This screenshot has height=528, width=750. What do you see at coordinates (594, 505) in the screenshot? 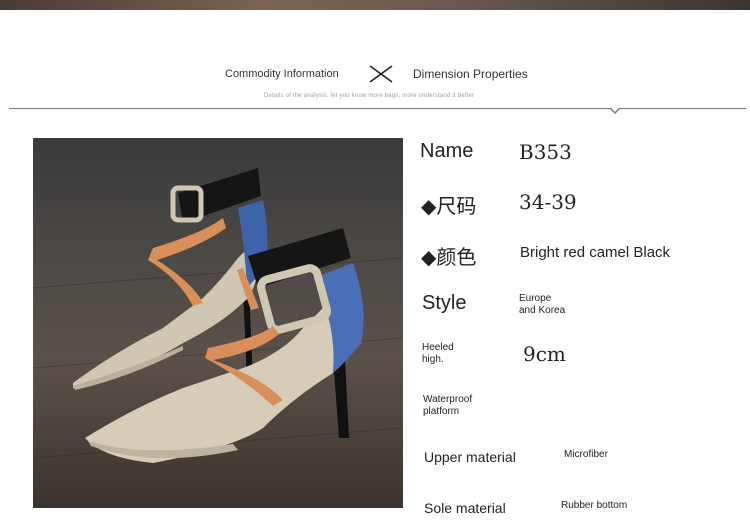
I see `spec-value-sole-material: Rubber bottom` at bounding box center [594, 505].